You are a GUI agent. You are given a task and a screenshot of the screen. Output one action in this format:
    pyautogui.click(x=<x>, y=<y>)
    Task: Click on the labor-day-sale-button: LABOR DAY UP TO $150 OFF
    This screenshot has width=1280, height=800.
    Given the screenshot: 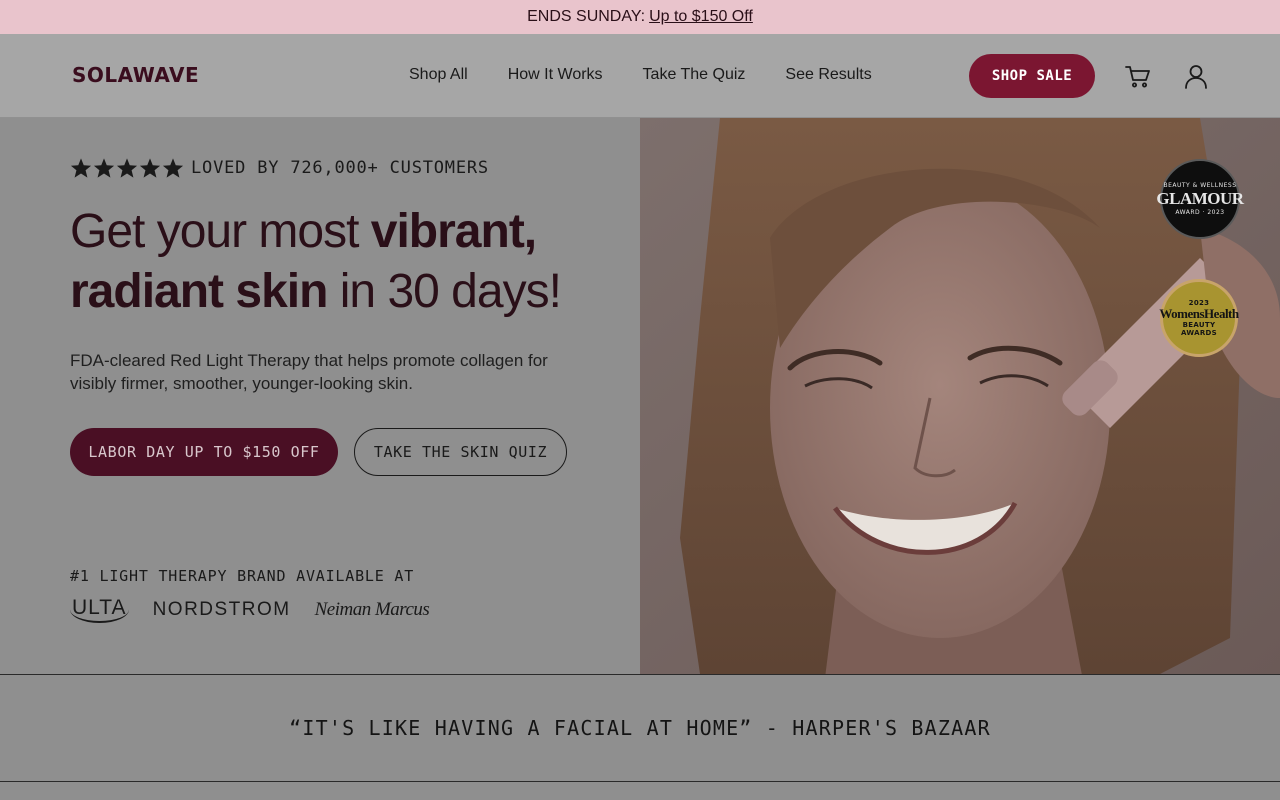 What is the action you would take?
    pyautogui.click(x=204, y=452)
    